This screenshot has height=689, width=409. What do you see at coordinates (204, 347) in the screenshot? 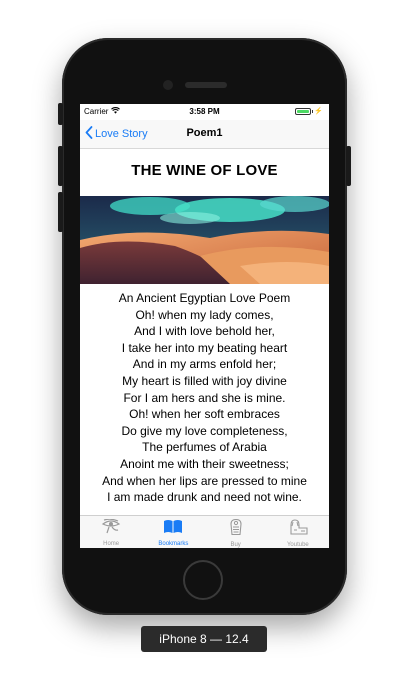
I see `poem-line: I take her into my beating heart` at bounding box center [204, 347].